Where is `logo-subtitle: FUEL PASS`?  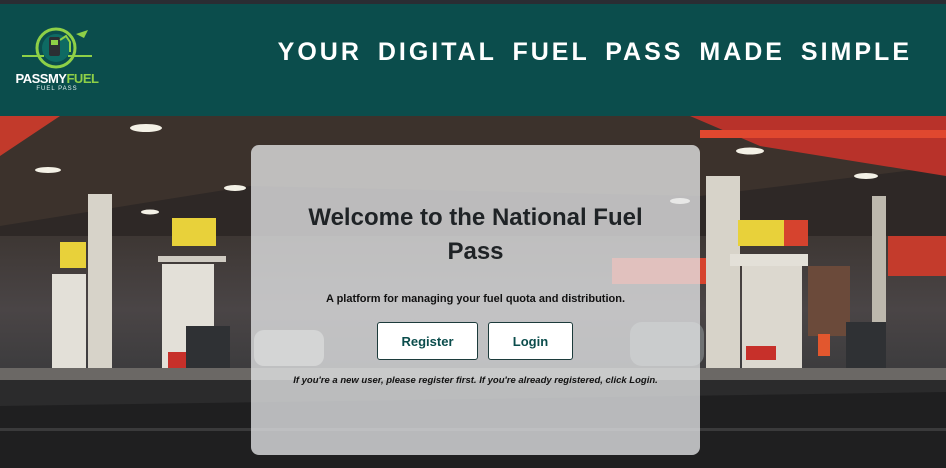
logo-subtitle: FUEL PASS is located at coordinates (57, 89).